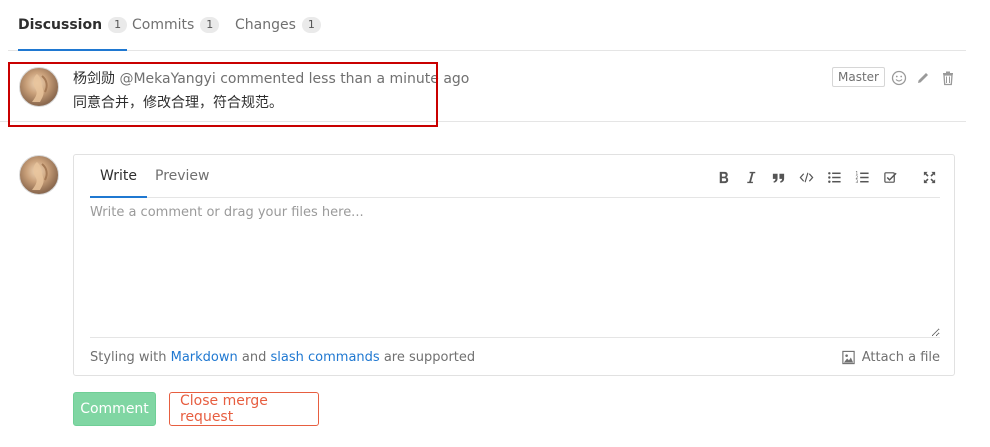 This screenshot has height=447, width=990. I want to click on tab-changes-count: 1, so click(311, 25).